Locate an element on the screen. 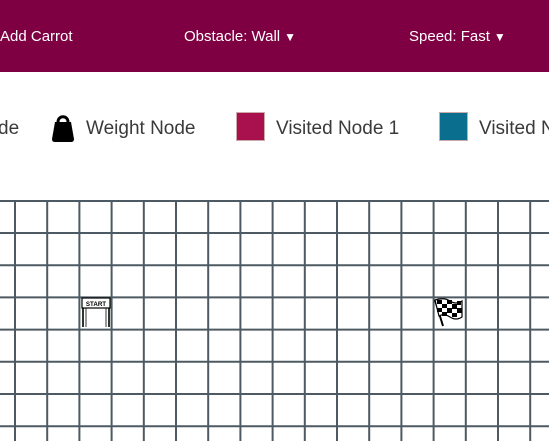 The image size is (549, 441). obstacle-dropdown-label: Obstacle: Wall is located at coordinates (232, 36).